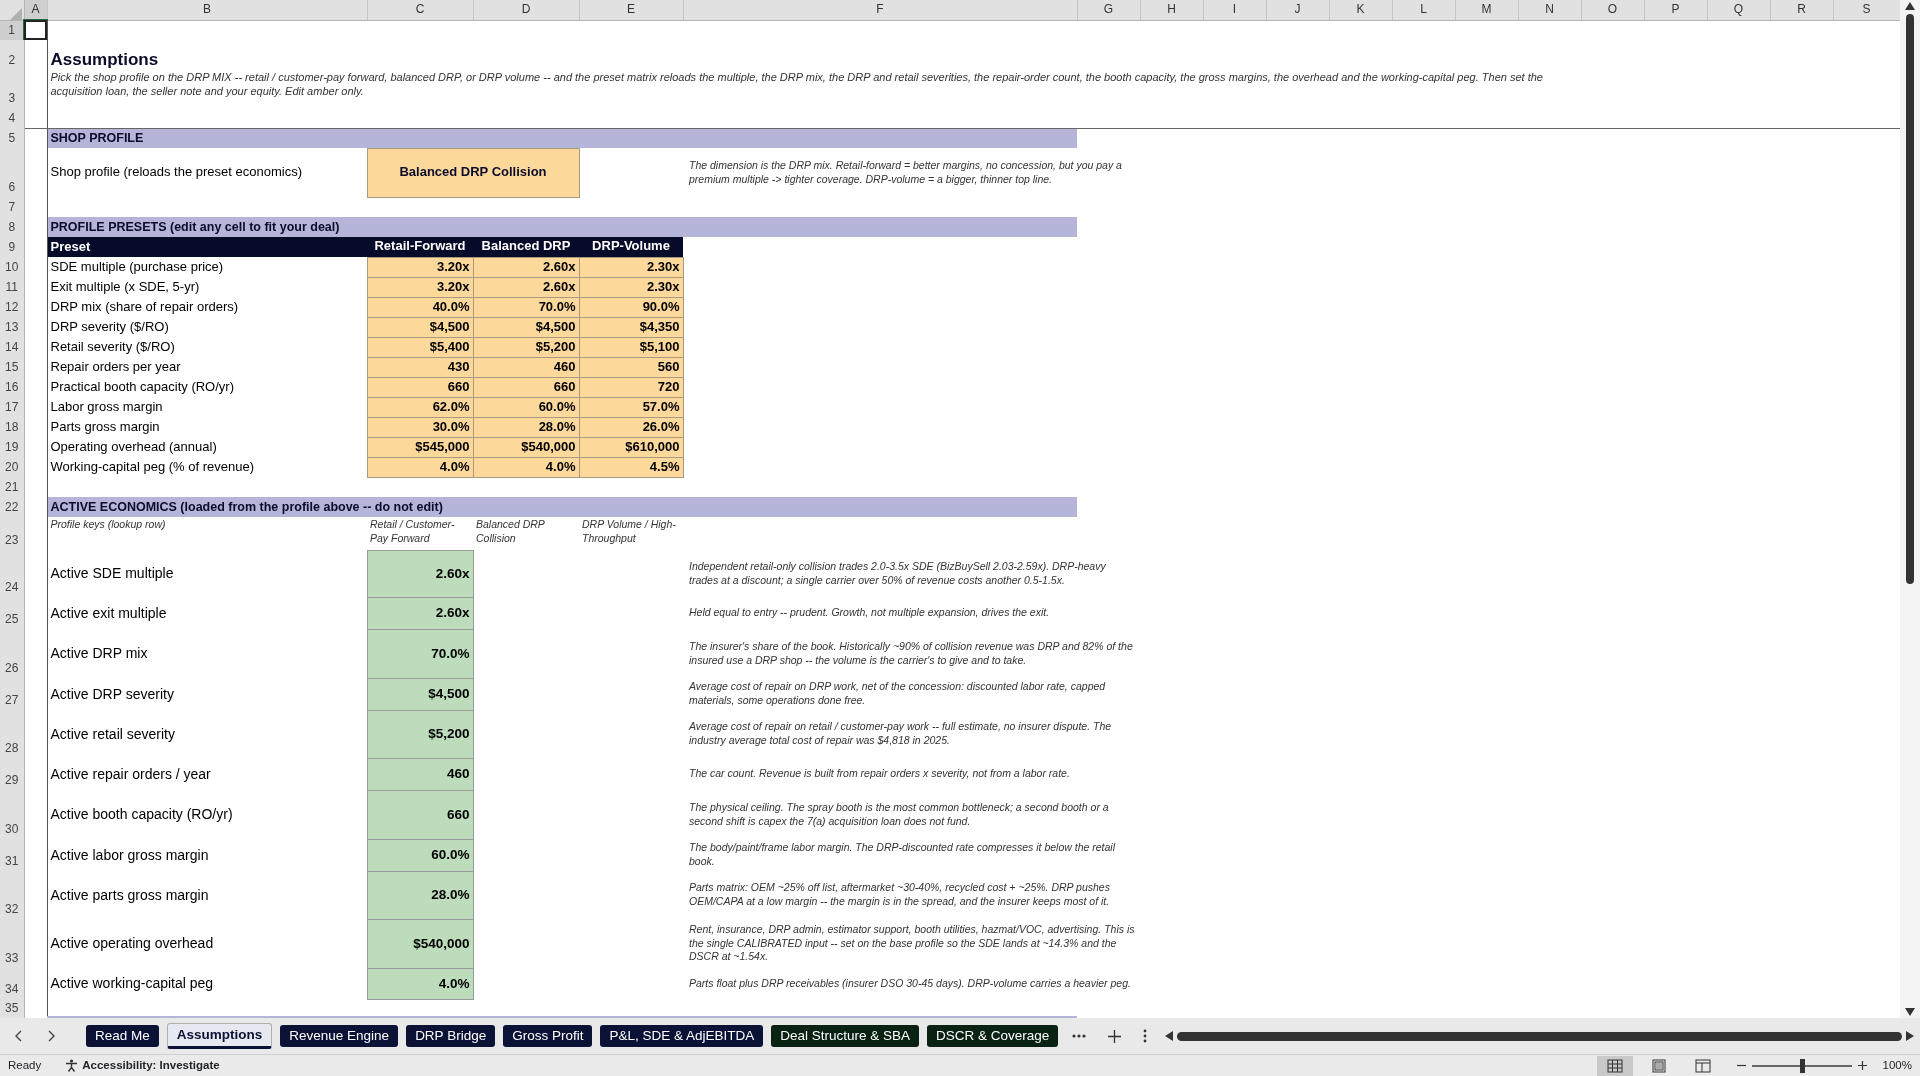 The height and width of the screenshot is (1076, 1920). Describe the element at coordinates (35, 10) in the screenshot. I see `column-header: A` at that location.